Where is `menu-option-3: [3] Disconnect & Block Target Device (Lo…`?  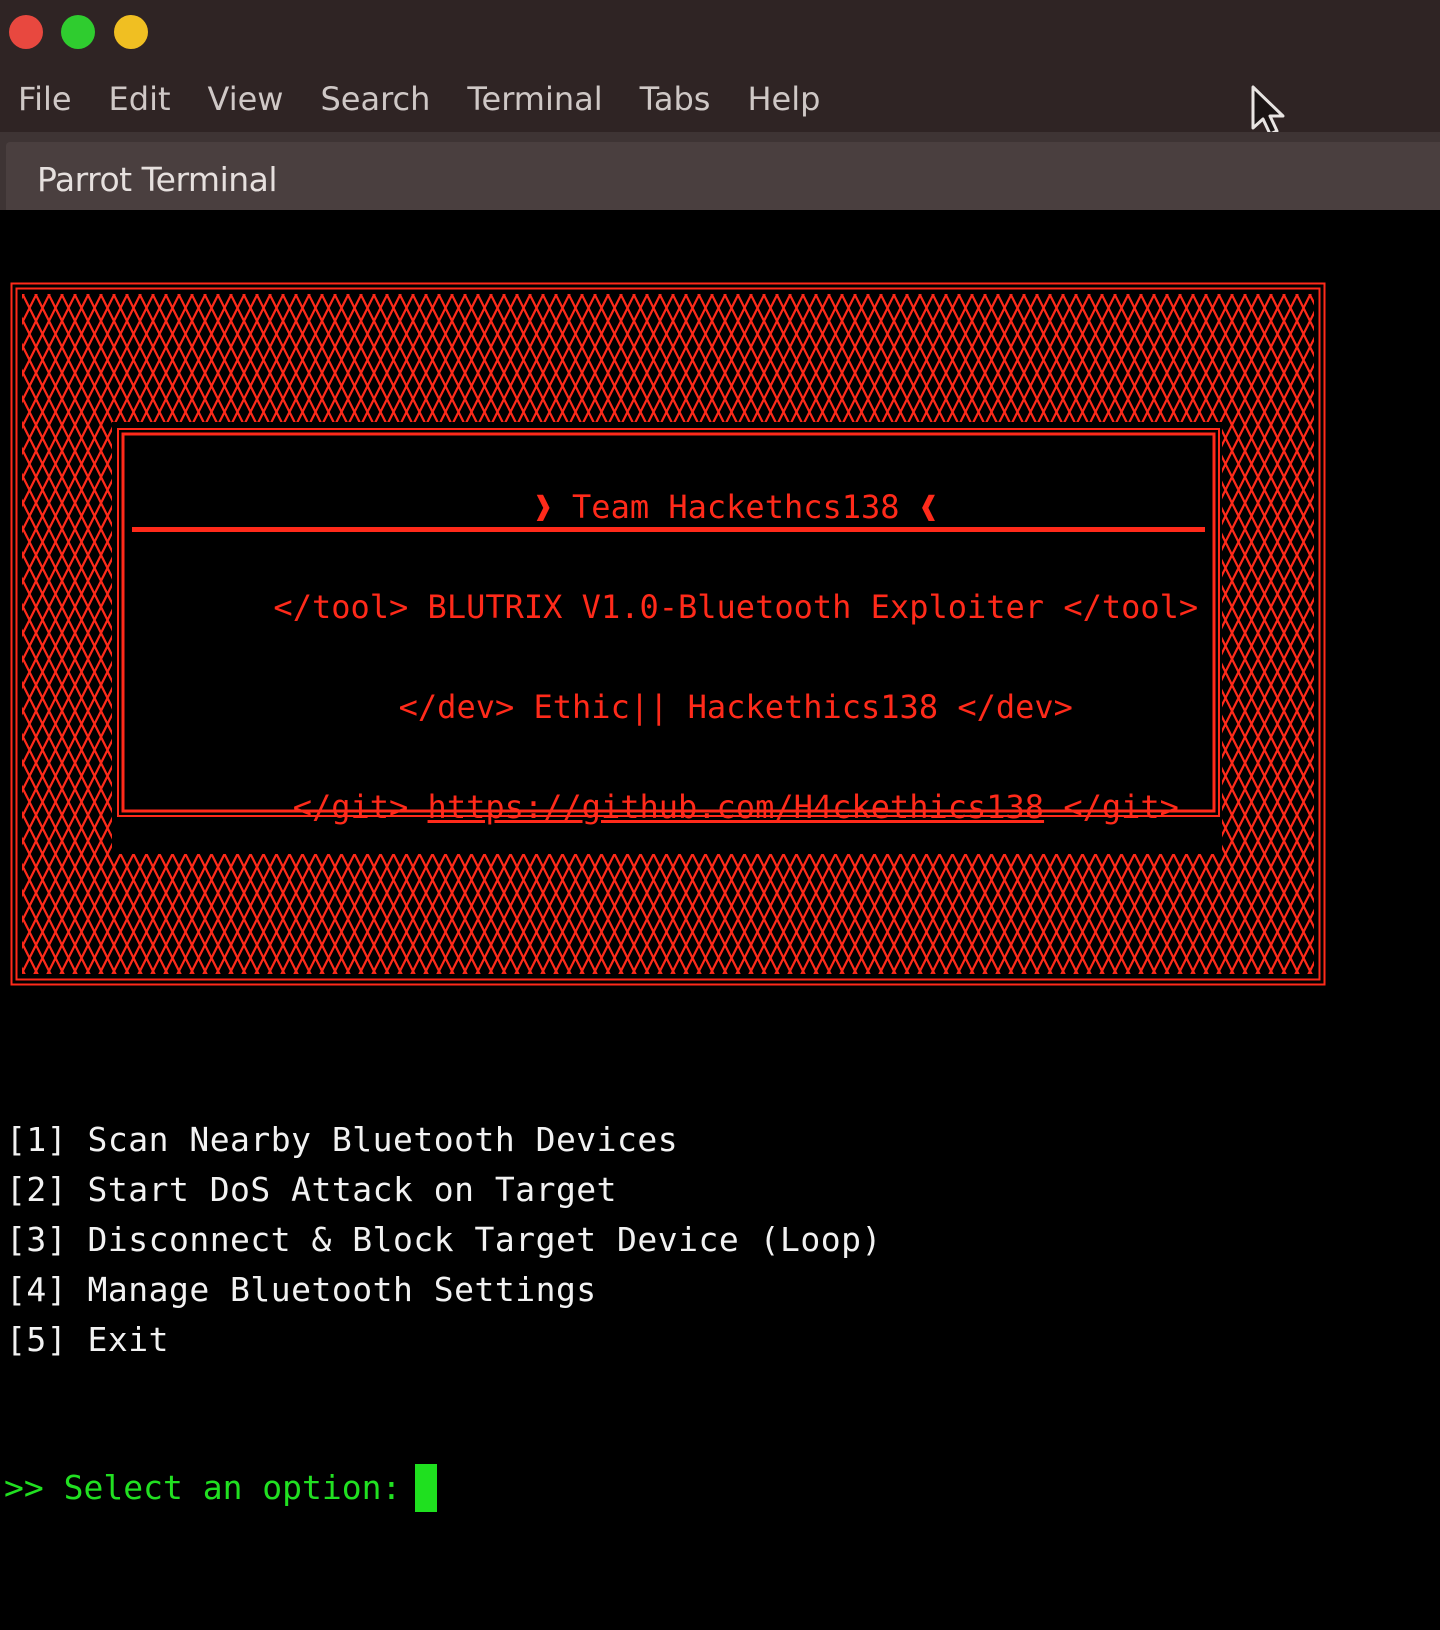 menu-option-3: [3] Disconnect & Block Target Device (Lo… is located at coordinates (444, 1240).